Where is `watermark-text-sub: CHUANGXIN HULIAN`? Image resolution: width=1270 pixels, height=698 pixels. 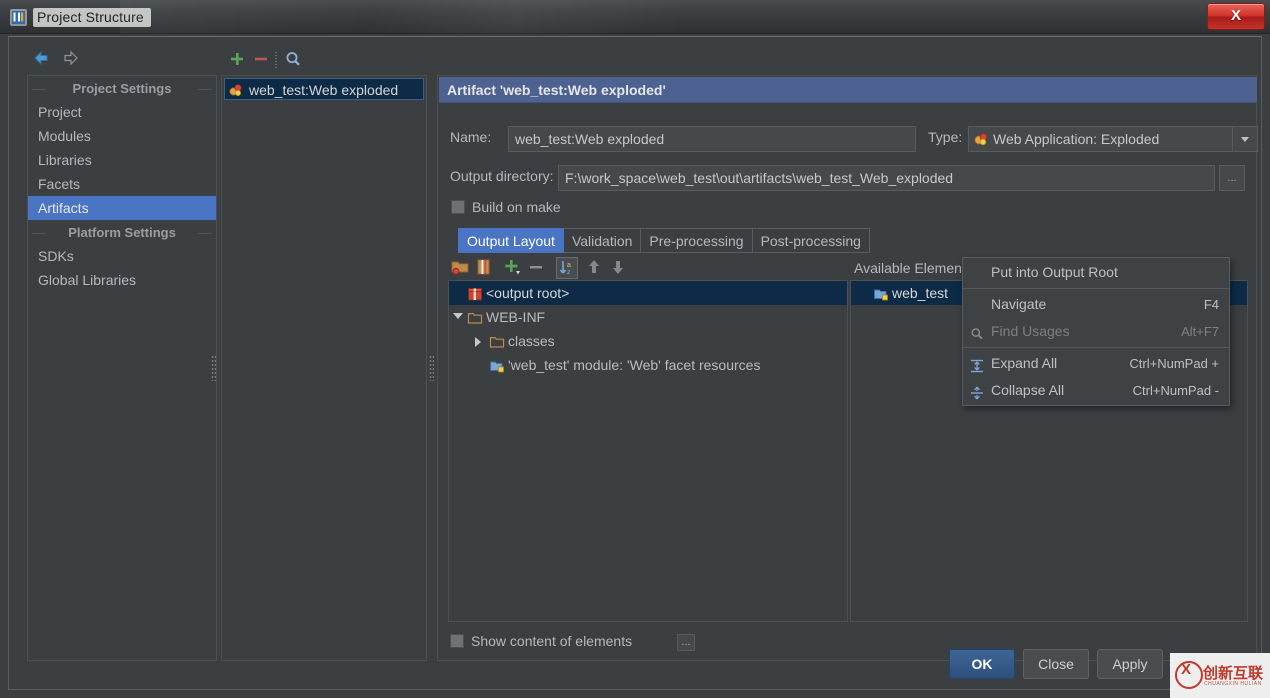
watermark-text-sub: CHUANGXIN HULIAN is located at coordinates (1233, 684).